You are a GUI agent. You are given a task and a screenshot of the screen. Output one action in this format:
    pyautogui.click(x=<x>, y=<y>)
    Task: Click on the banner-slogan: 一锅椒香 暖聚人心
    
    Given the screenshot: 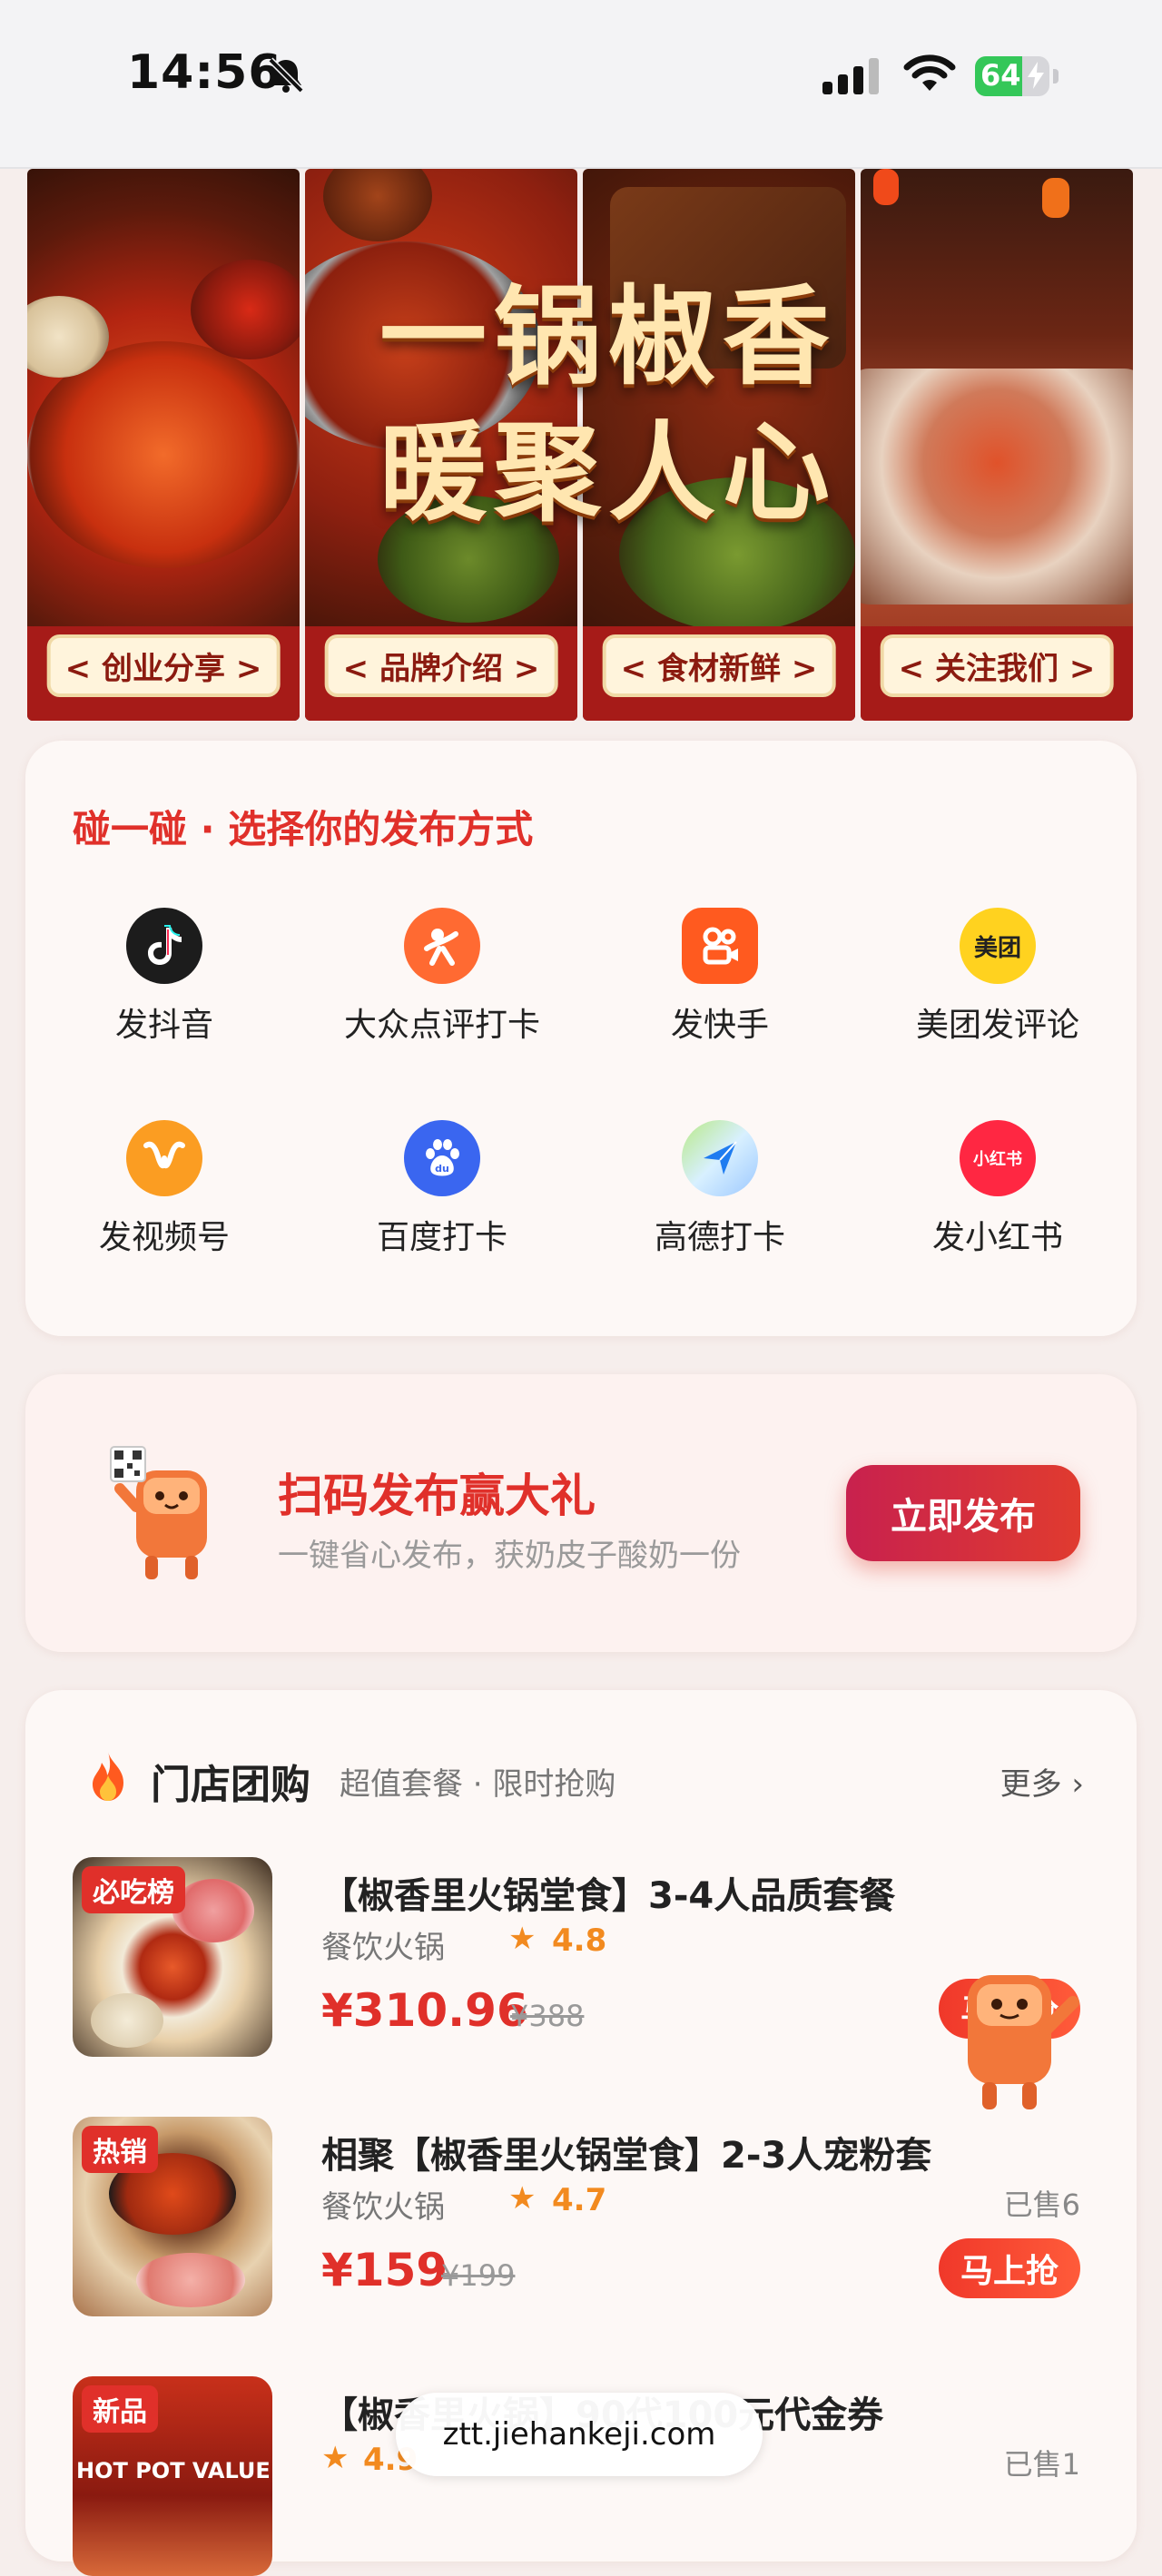 What is the action you would take?
    pyautogui.click(x=608, y=405)
    